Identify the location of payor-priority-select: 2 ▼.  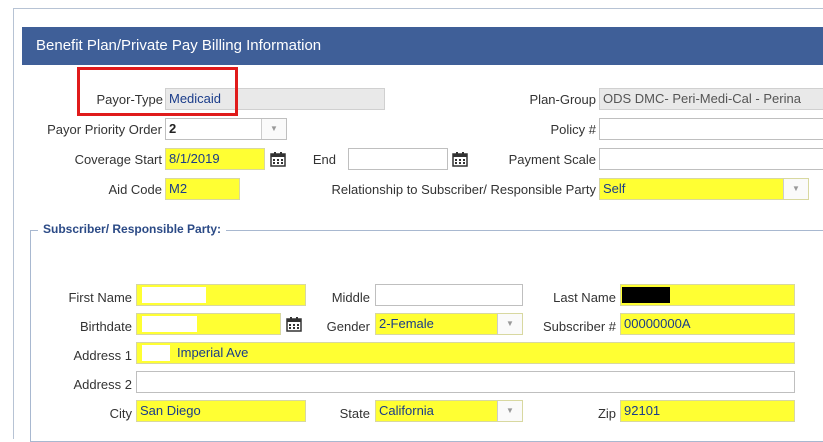
(226, 129).